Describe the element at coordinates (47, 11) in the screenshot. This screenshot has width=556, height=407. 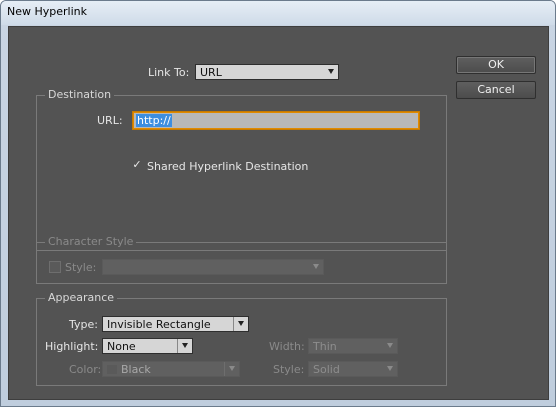
I see `window-title: New Hyperlink` at that location.